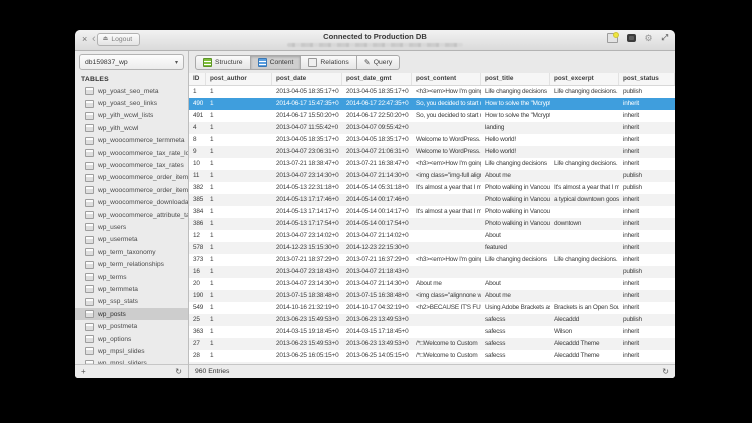 The width and height of the screenshot is (752, 423). Describe the element at coordinates (131, 351) in the screenshot. I see `sidebar-item-wp_mpsl_slides: wp_mpsl_slides` at that location.